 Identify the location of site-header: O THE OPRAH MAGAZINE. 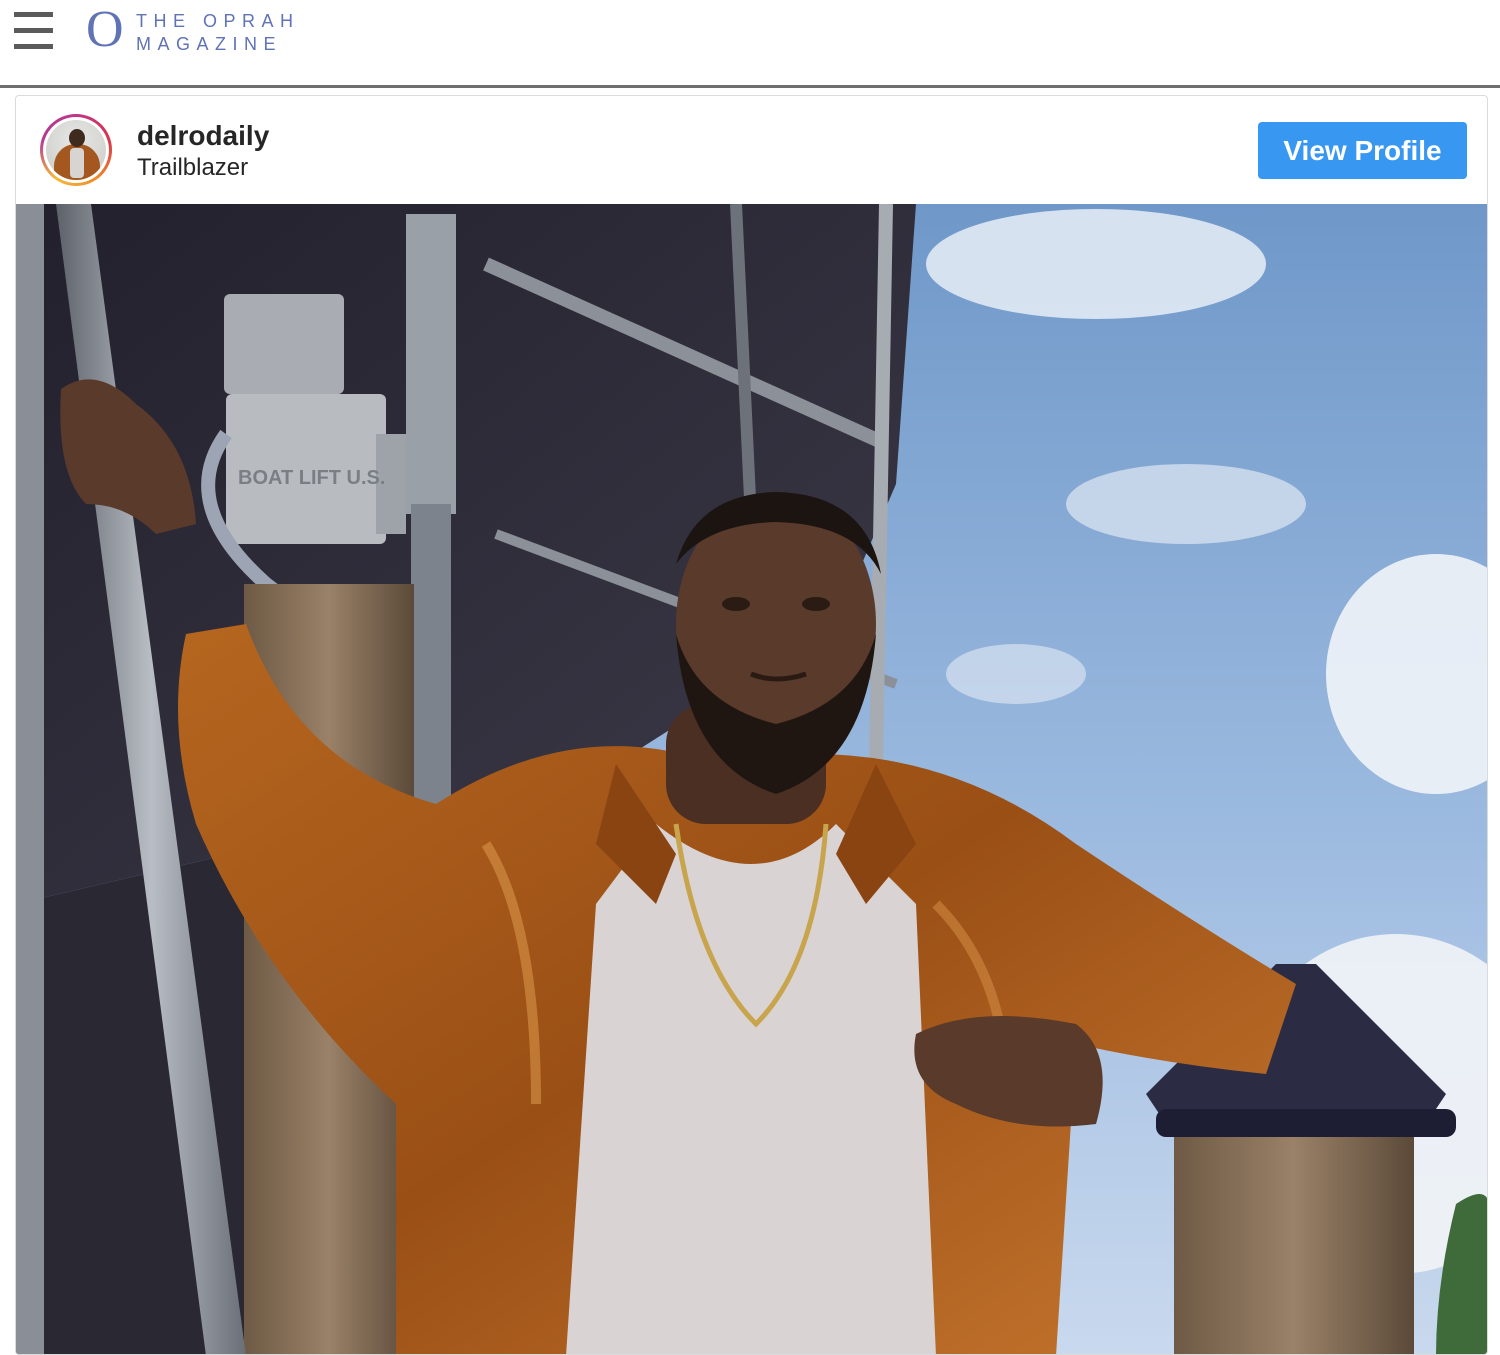
(750, 44).